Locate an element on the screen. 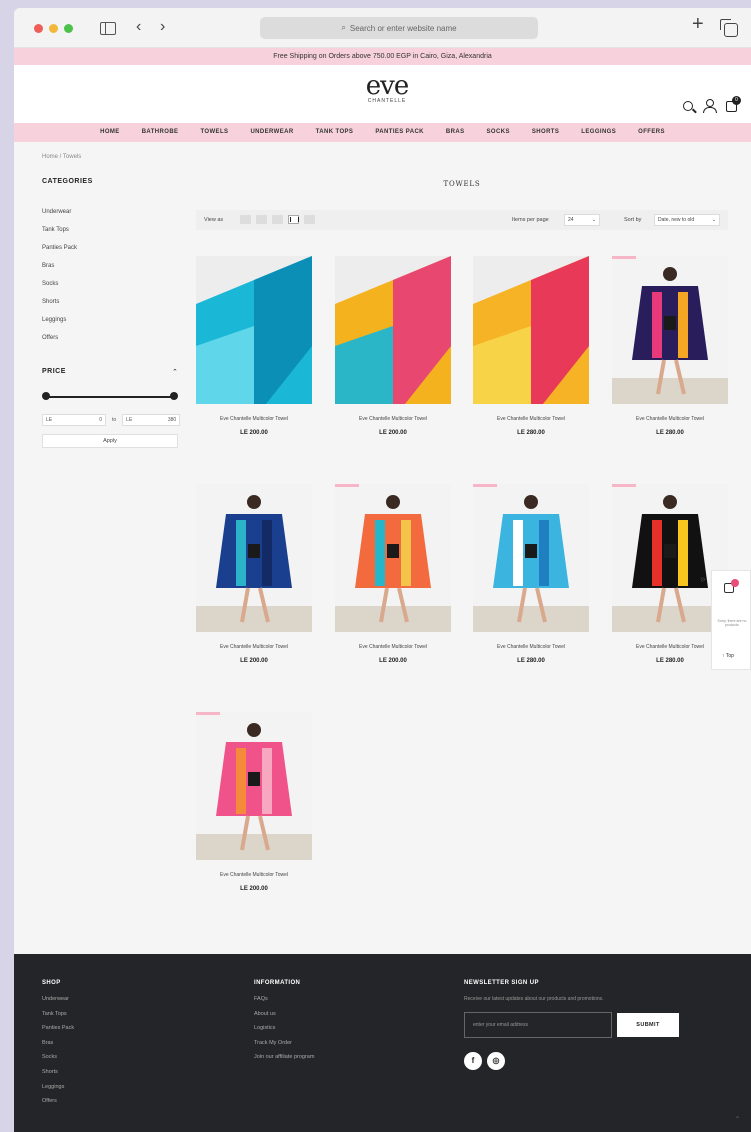  product-card: Eve Chantelle Multicolor Towel LE 280.00 is located at coordinates (531, 346).